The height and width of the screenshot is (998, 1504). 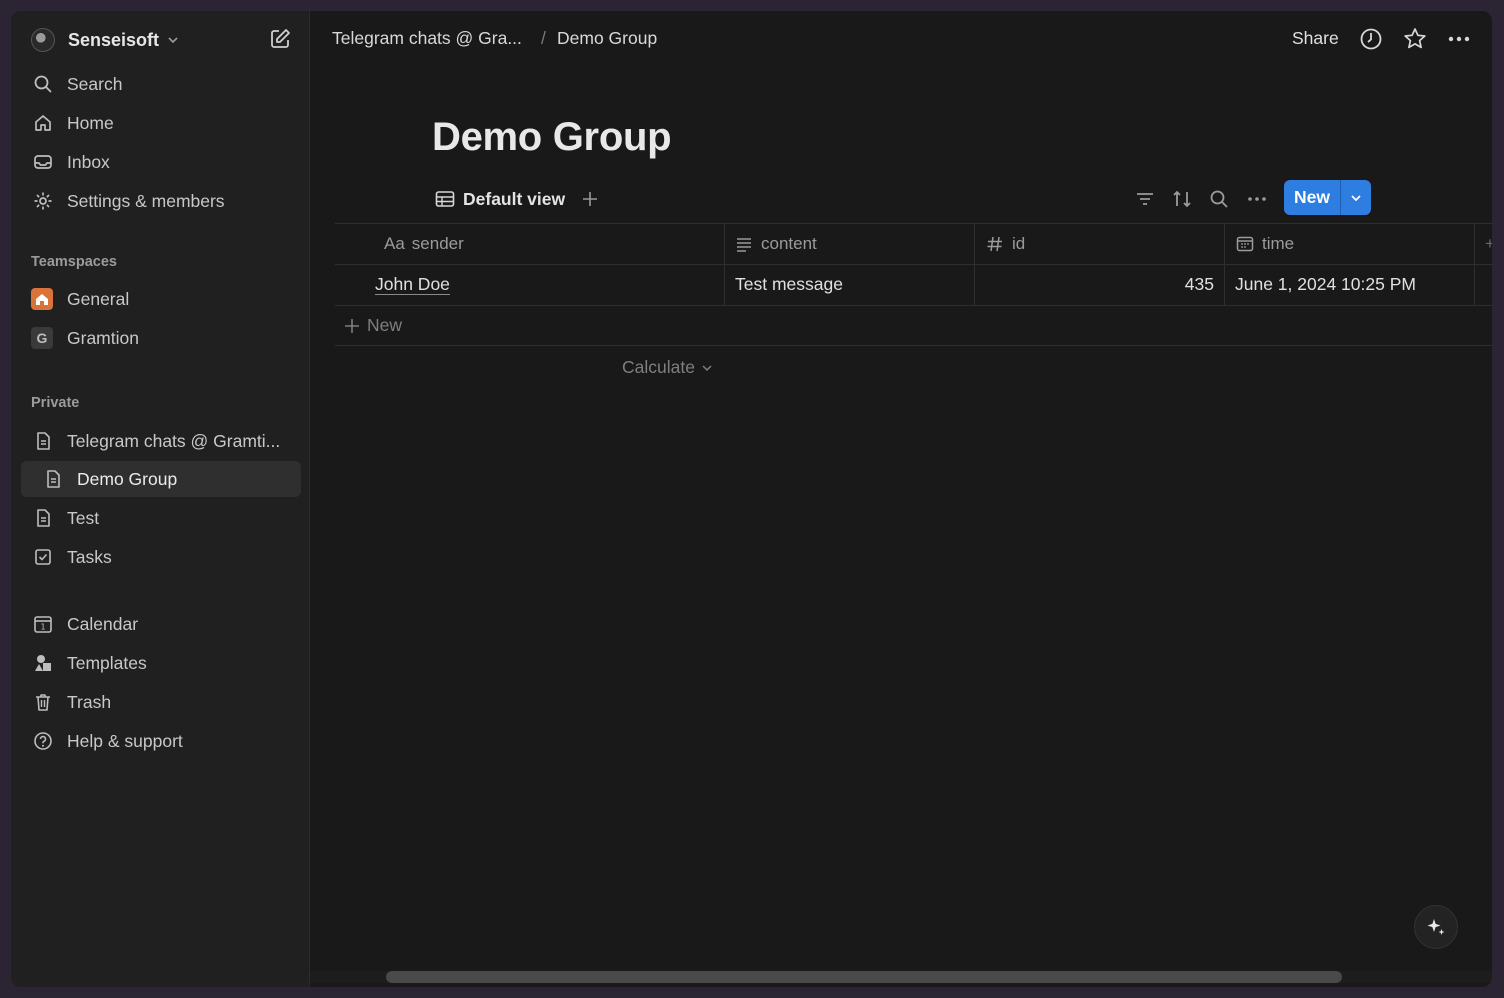 What do you see at coordinates (1245, 244) in the screenshot?
I see `date-icon` at bounding box center [1245, 244].